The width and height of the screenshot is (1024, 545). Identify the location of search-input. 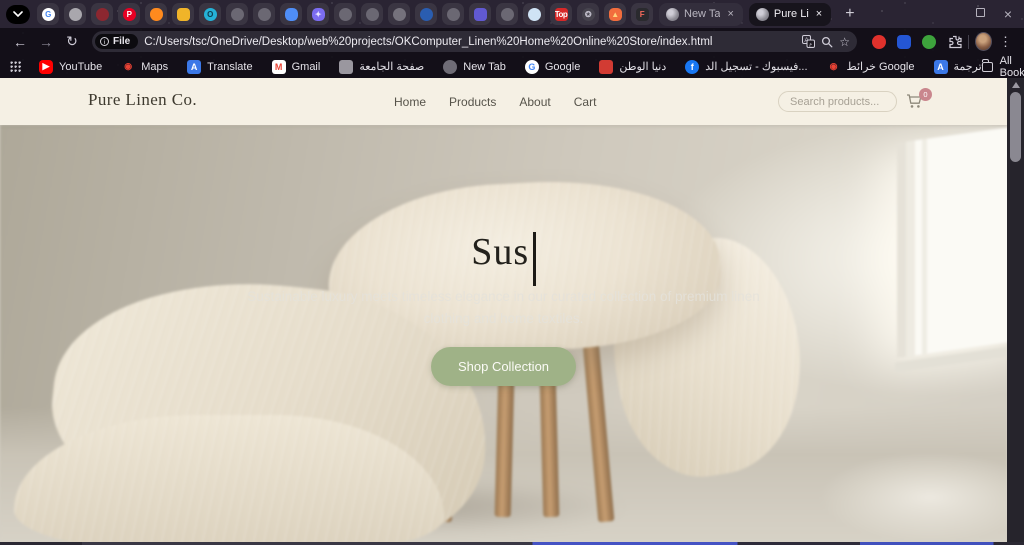
(837, 101).